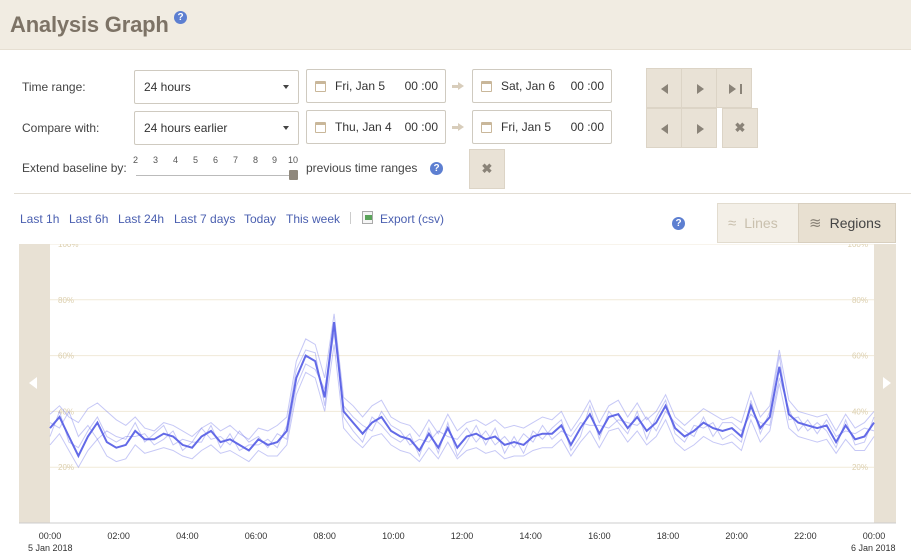 The width and height of the screenshot is (911, 553). What do you see at coordinates (587, 127) in the screenshot?
I see `compare-end-time: 00 :00` at bounding box center [587, 127].